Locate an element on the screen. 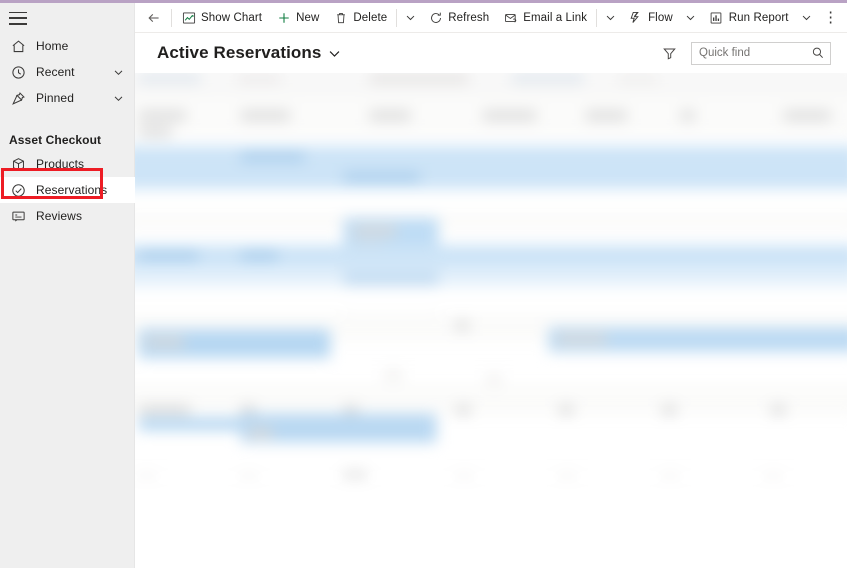 This screenshot has height=568, width=847. sidebar-item-label: Recent is located at coordinates (55, 72).